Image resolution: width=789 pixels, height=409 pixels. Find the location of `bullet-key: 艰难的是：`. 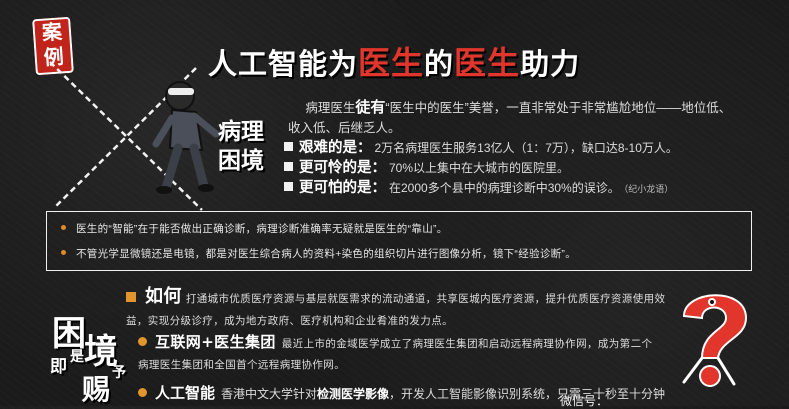

bullet-key: 艰难的是： is located at coordinates (335, 148).